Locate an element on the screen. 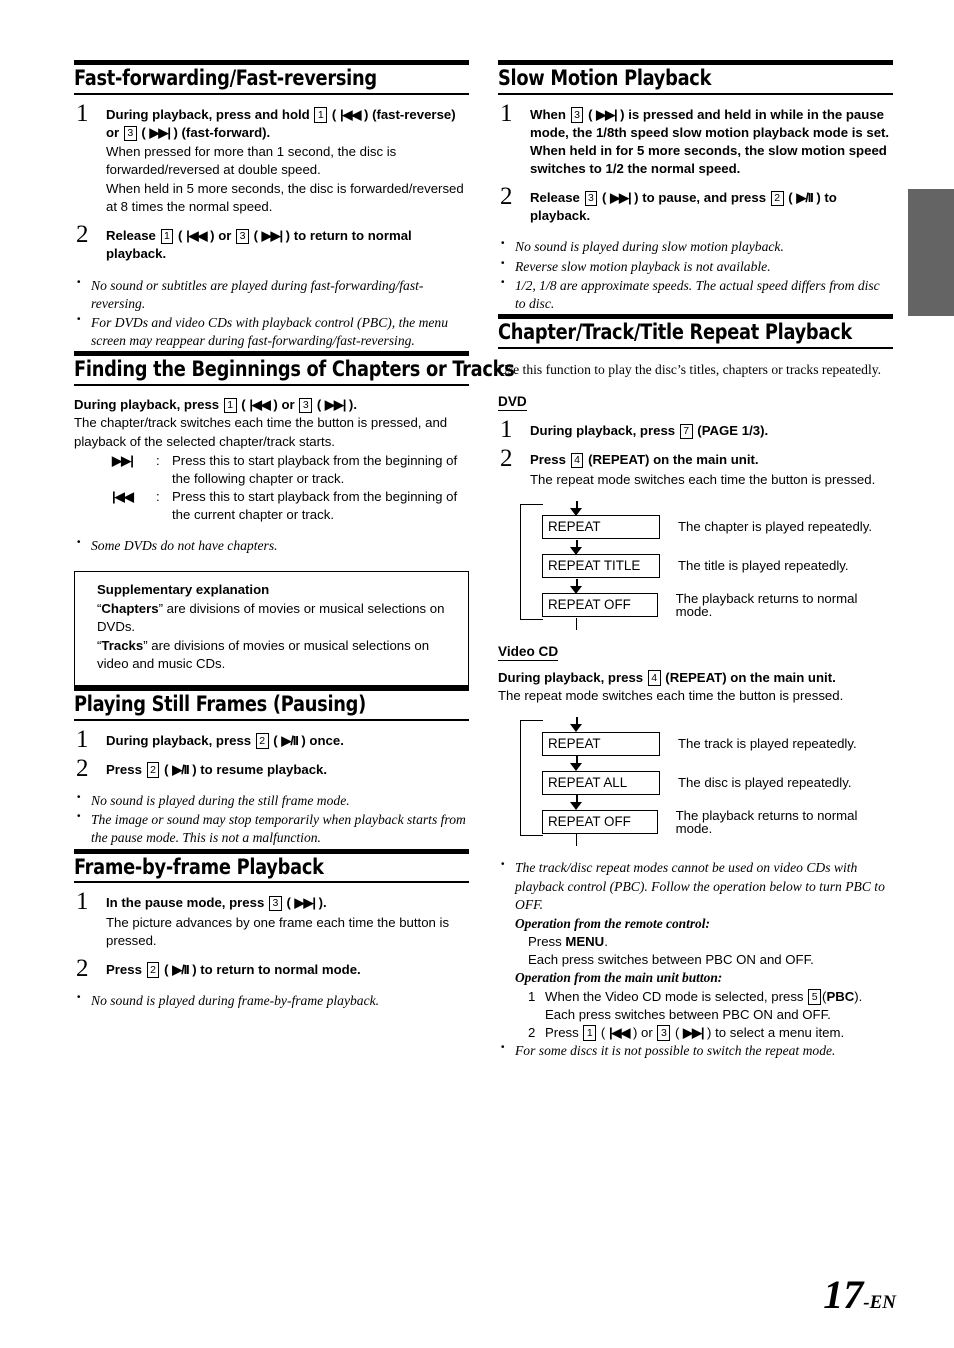 This screenshot has height=1348, width=954. notes-list: Some DVDs do not have chapters. is located at coordinates (271, 545).